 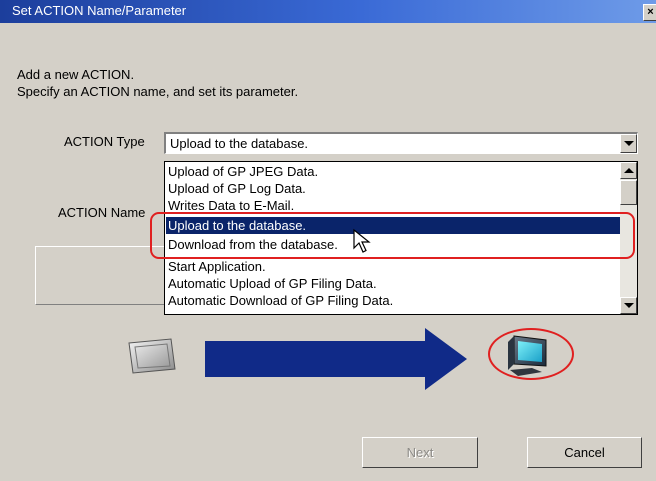 What do you see at coordinates (280, 300) in the screenshot?
I see `list-item: Automatic Download of GP Filing Data.` at bounding box center [280, 300].